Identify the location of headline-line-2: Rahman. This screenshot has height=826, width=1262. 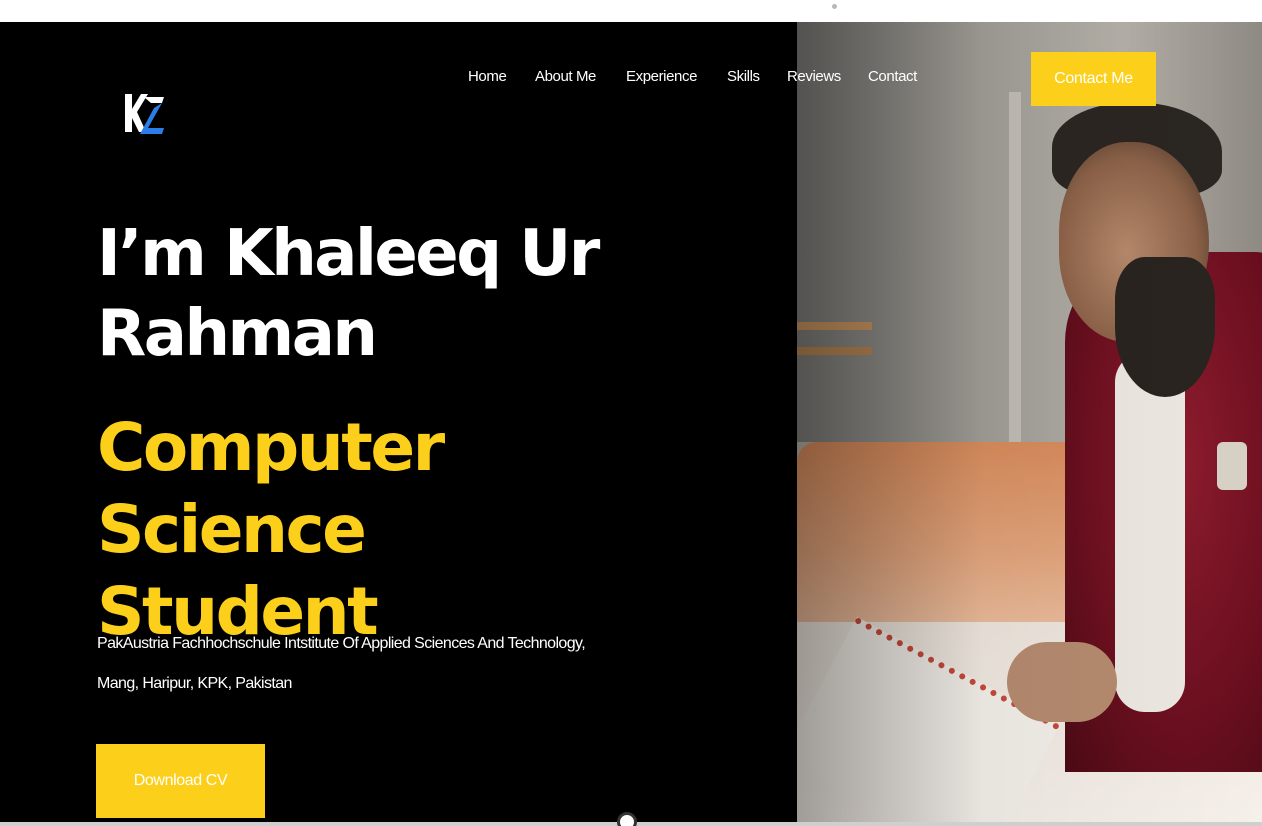
(237, 334).